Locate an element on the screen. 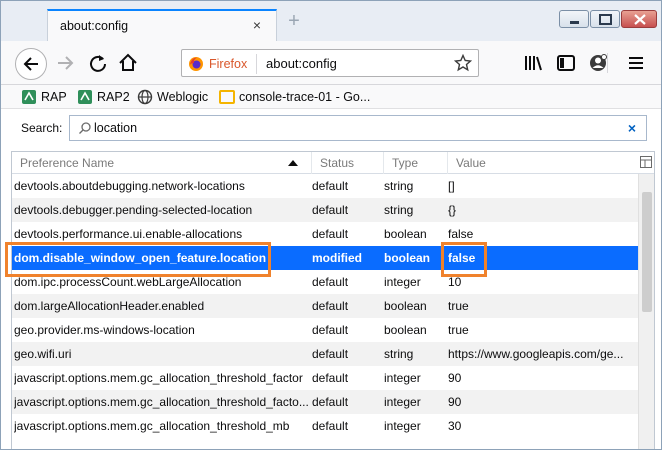 This screenshot has height=450, width=662. window-minimize-button is located at coordinates (574, 19).